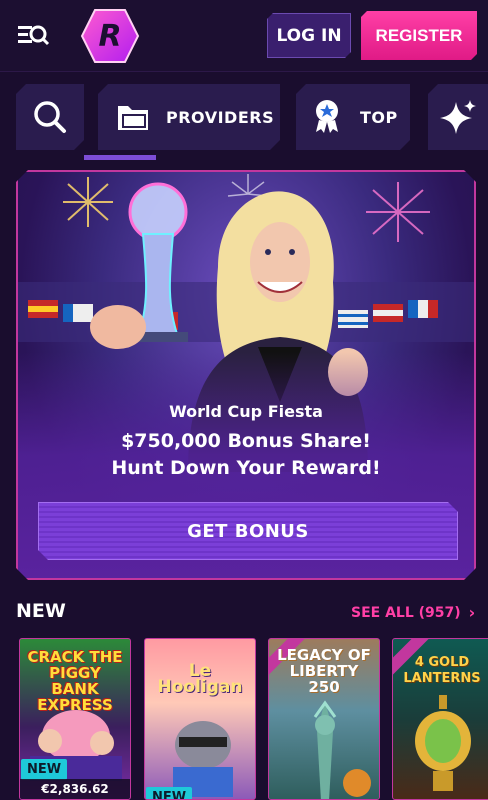  What do you see at coordinates (246, 411) in the screenshot?
I see `promo-subtitle: World Cup Fiesta` at bounding box center [246, 411].